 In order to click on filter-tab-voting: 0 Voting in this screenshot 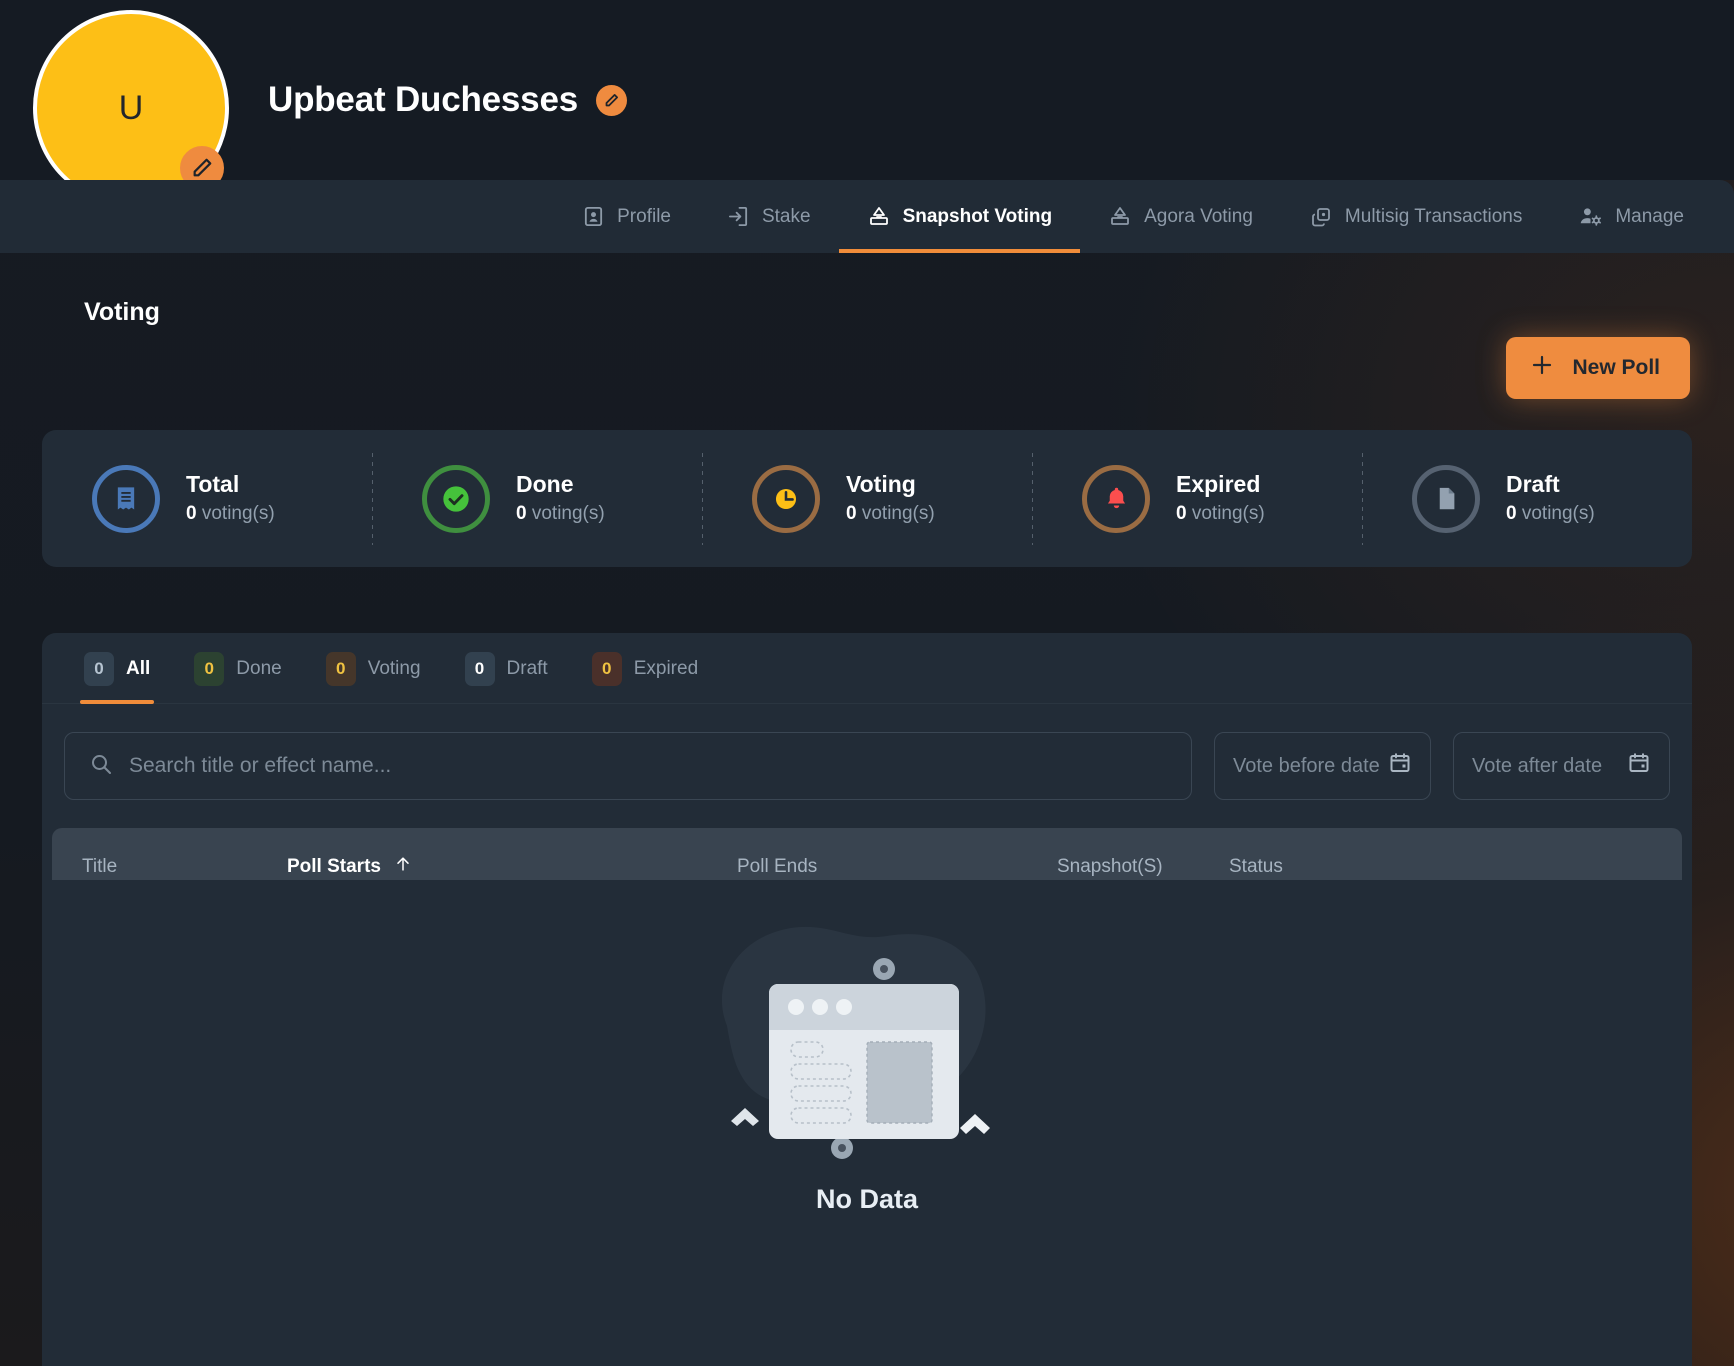, I will do `click(373, 677)`.